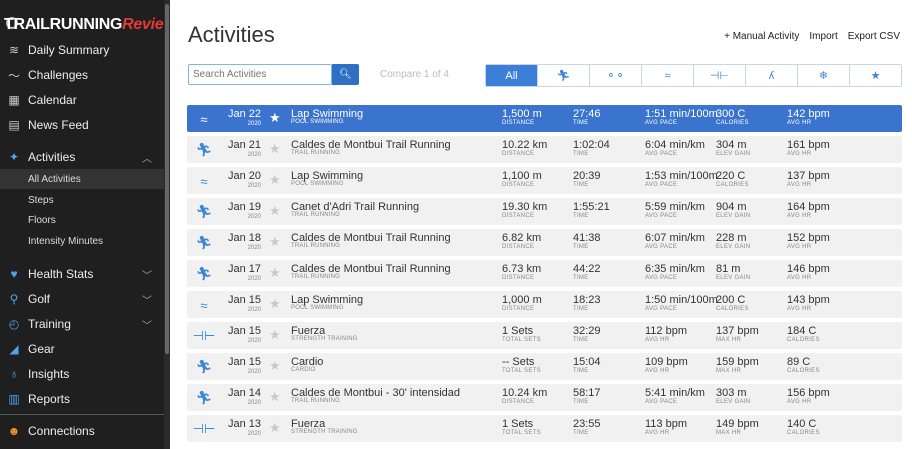 Image resolution: width=912 pixels, height=449 pixels. I want to click on sidebar-item-label: Challenges, so click(58, 75).